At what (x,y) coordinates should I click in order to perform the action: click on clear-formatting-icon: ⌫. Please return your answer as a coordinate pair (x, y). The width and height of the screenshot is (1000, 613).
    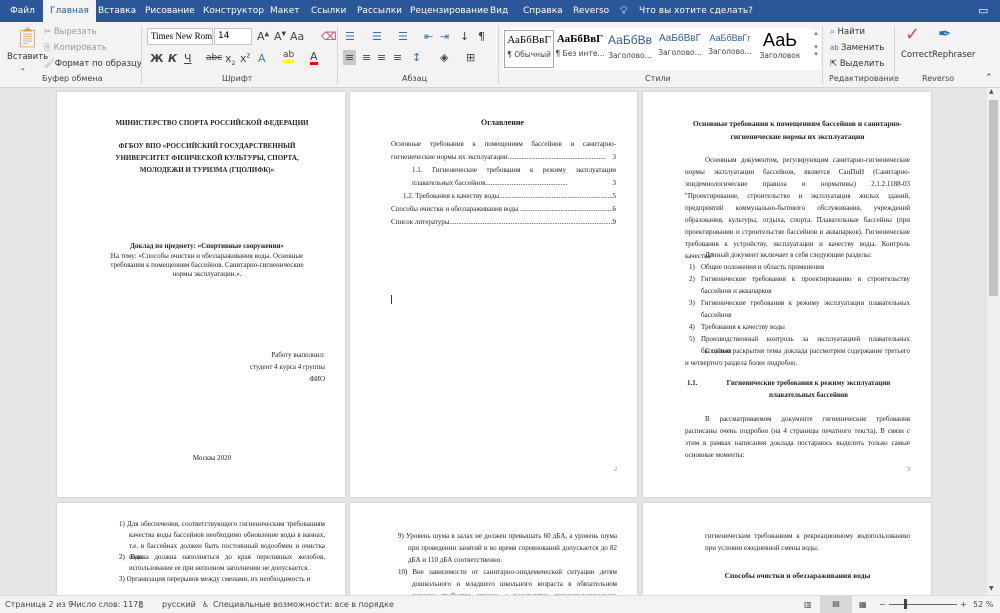
    Looking at the image, I should click on (329, 36).